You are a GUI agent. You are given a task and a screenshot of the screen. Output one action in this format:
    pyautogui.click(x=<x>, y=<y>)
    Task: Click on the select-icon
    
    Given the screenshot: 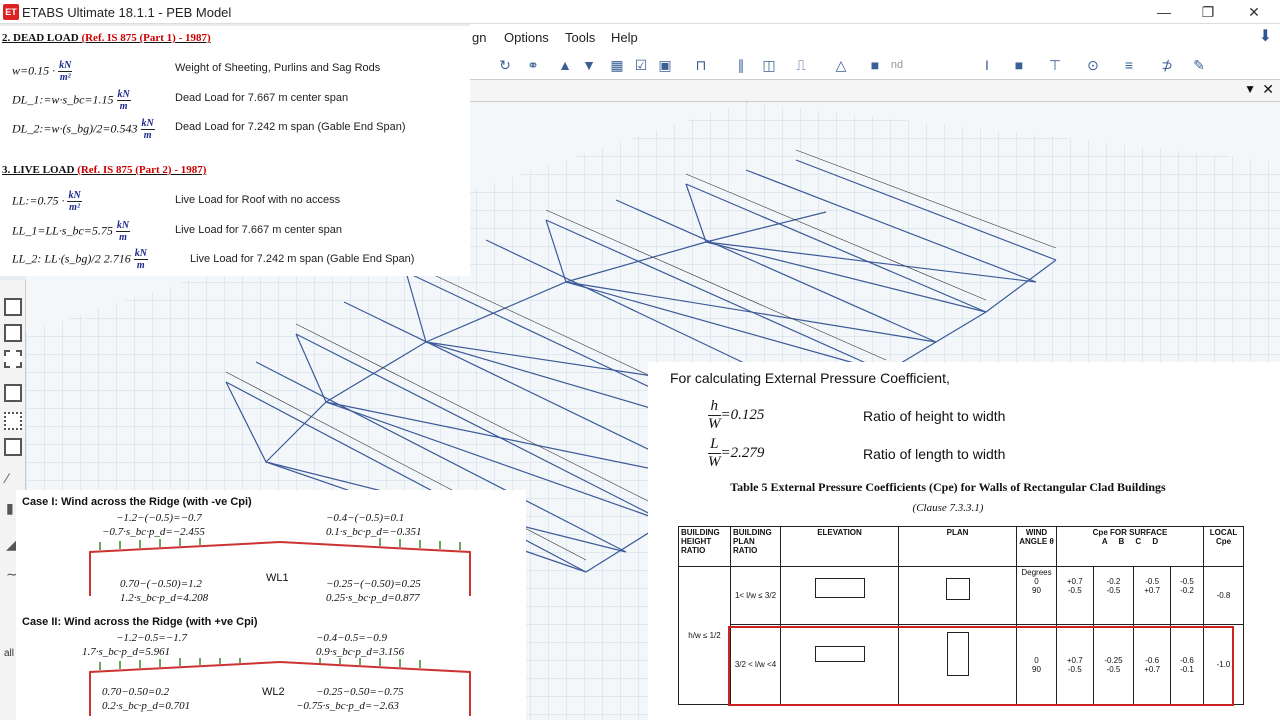 What is the action you would take?
    pyautogui.click(x=13, y=359)
    